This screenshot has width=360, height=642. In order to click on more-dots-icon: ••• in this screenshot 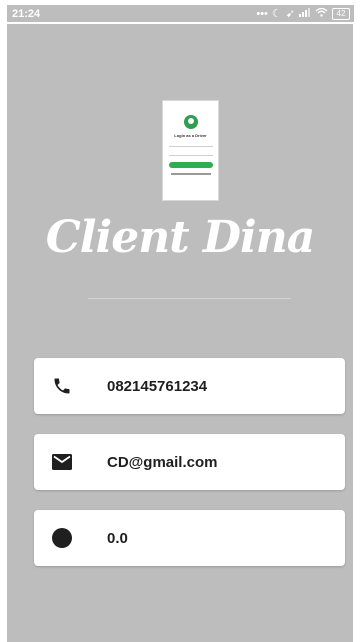, I will do `click(262, 13)`.